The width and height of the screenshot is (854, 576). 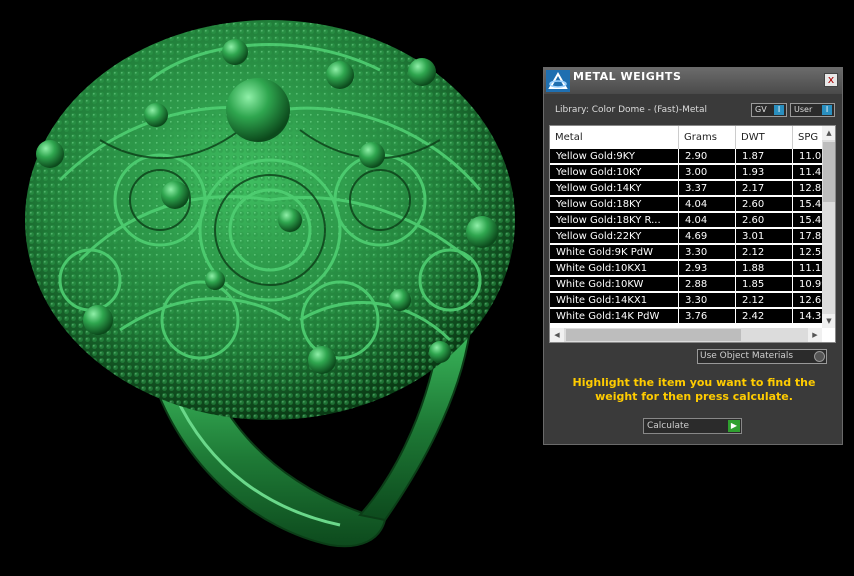 What do you see at coordinates (614, 268) in the screenshot?
I see `metal-cell: White Gold:10KX1` at bounding box center [614, 268].